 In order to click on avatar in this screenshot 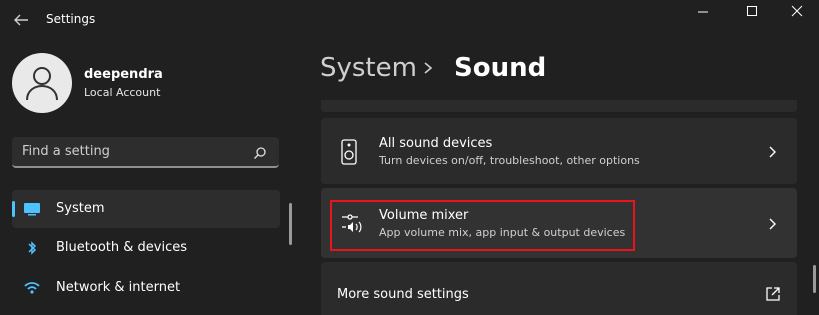, I will do `click(42, 83)`.